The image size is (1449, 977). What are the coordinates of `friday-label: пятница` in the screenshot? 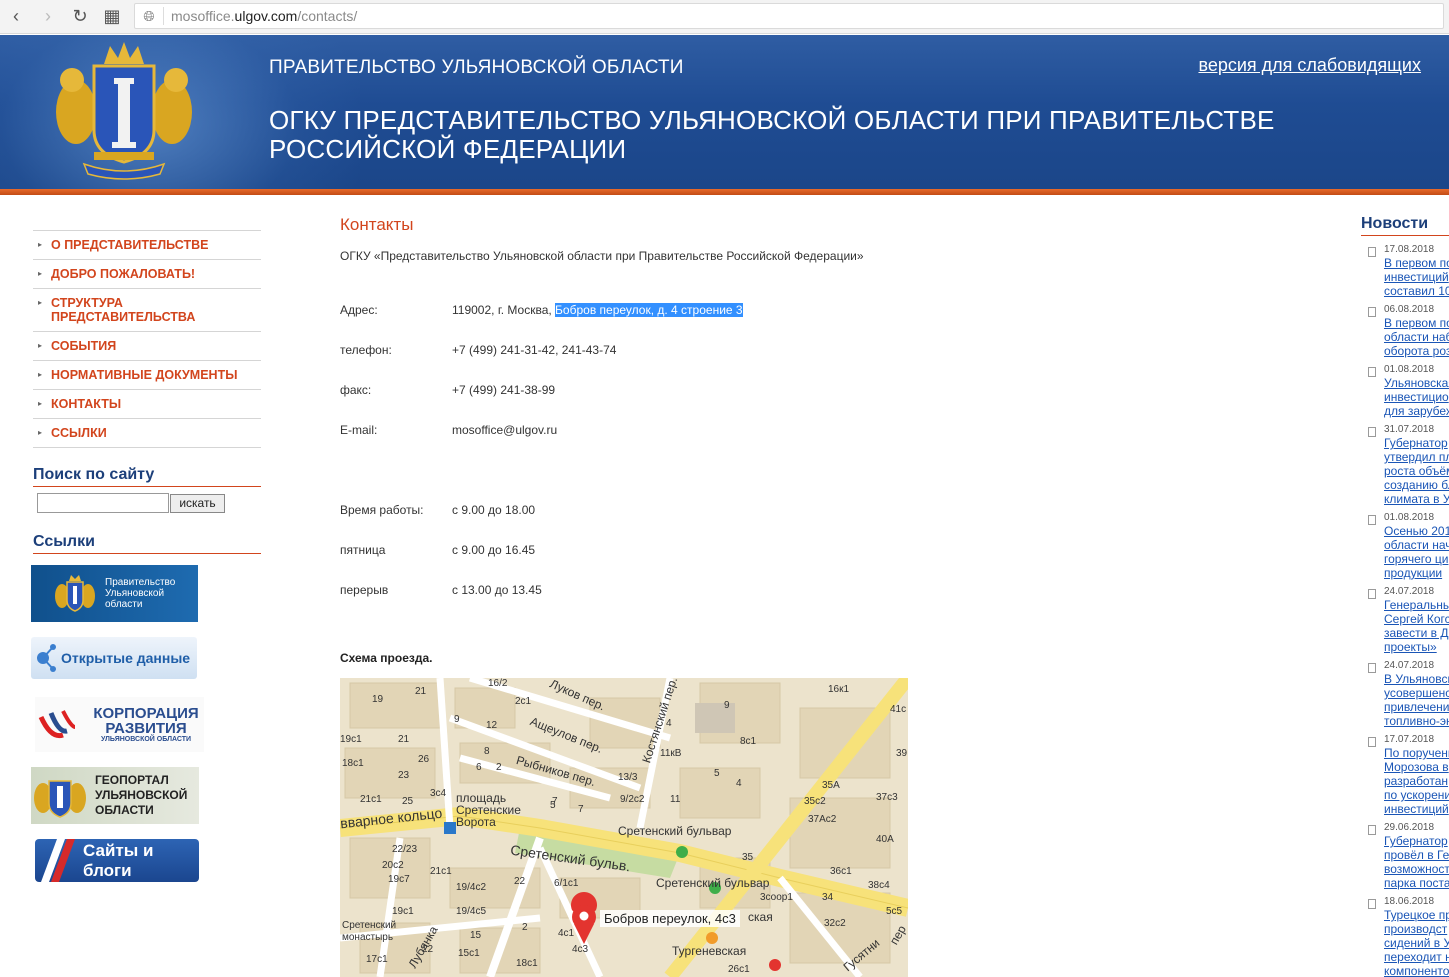 It's located at (363, 550).